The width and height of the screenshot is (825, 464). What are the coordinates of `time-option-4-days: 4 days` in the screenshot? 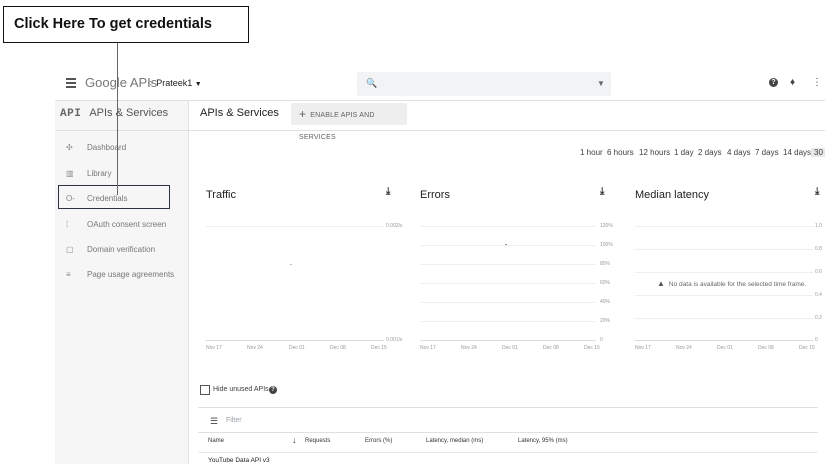 It's located at (739, 152).